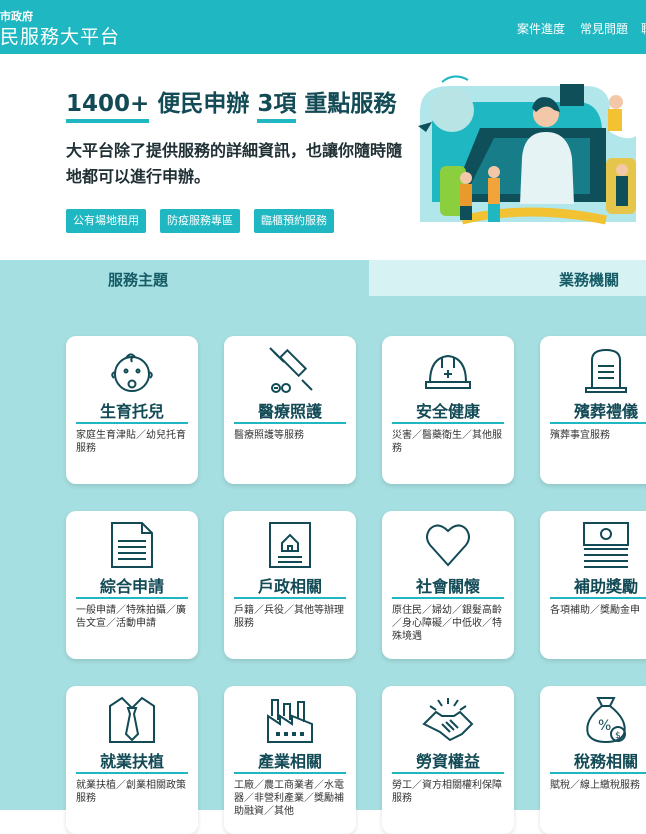 This screenshot has width=646, height=834. Describe the element at coordinates (290, 545) in the screenshot. I see `household-icon` at that location.